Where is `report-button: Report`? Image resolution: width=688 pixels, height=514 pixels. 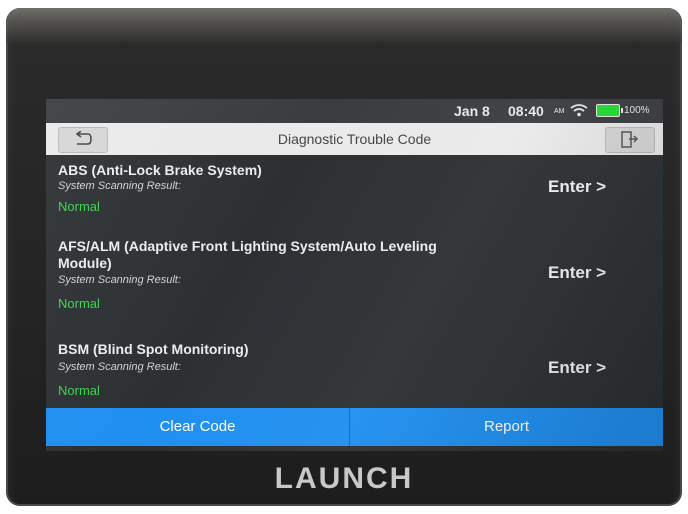
report-button: Report is located at coordinates (506, 427).